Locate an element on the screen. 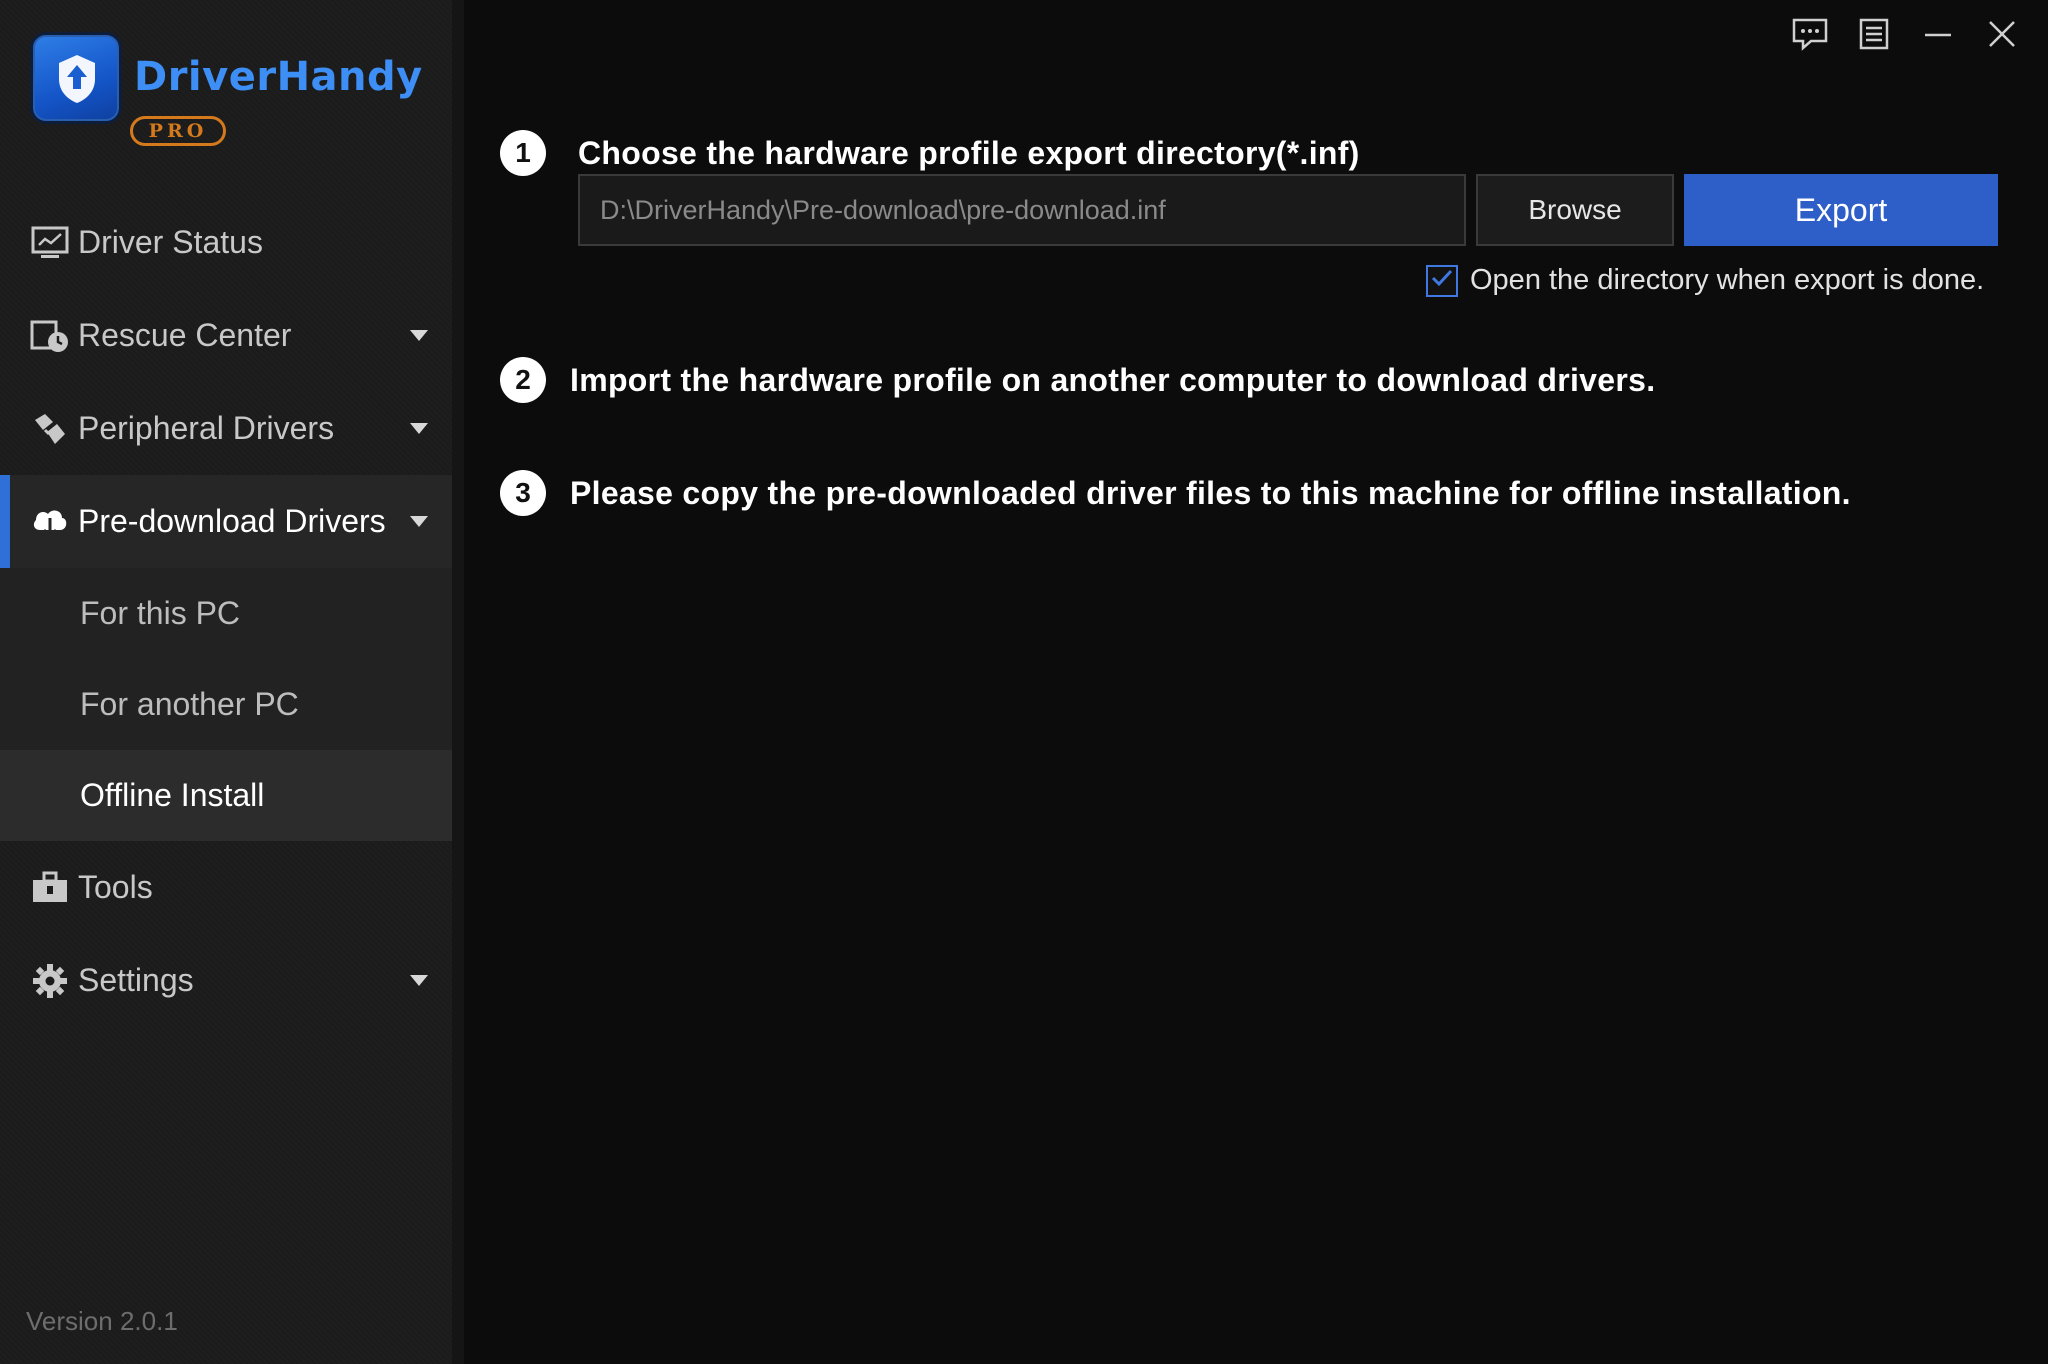 The height and width of the screenshot is (1364, 2048). export-path-input is located at coordinates (1022, 210).